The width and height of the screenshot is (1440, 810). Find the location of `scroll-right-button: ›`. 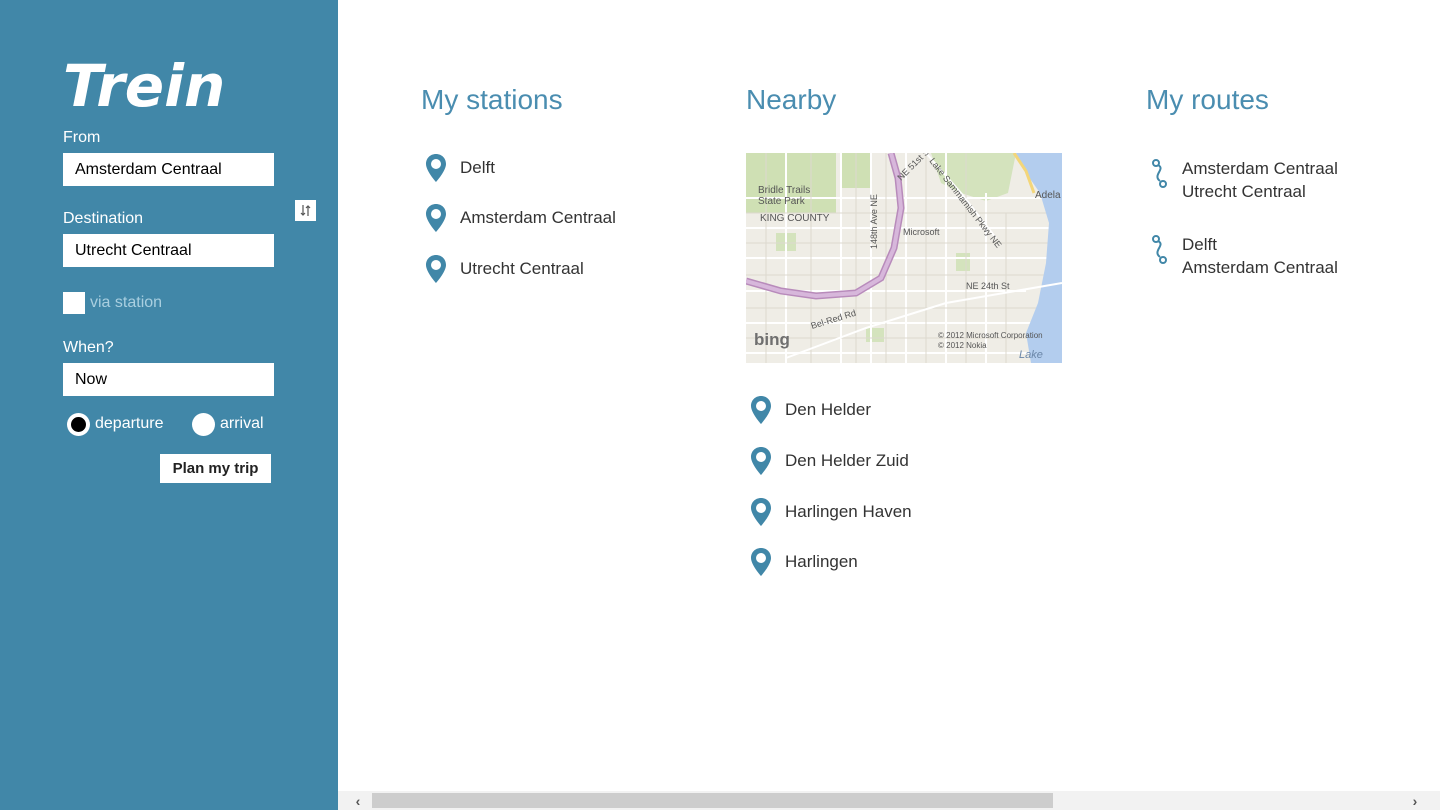

scroll-right-button: › is located at coordinates (1415, 800).